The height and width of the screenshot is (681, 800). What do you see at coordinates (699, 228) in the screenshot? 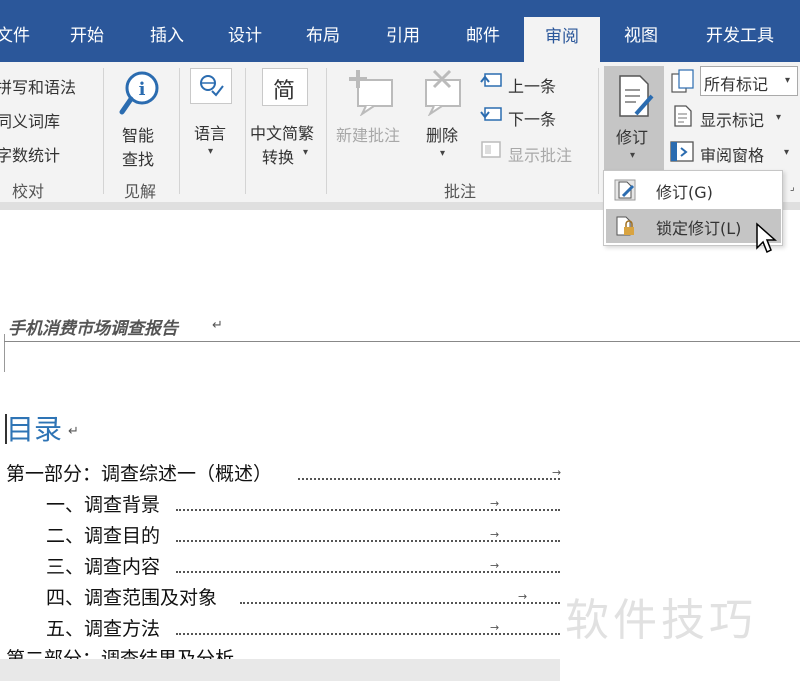
I see `menu-item-label: 锁定修订(L)` at bounding box center [699, 228].